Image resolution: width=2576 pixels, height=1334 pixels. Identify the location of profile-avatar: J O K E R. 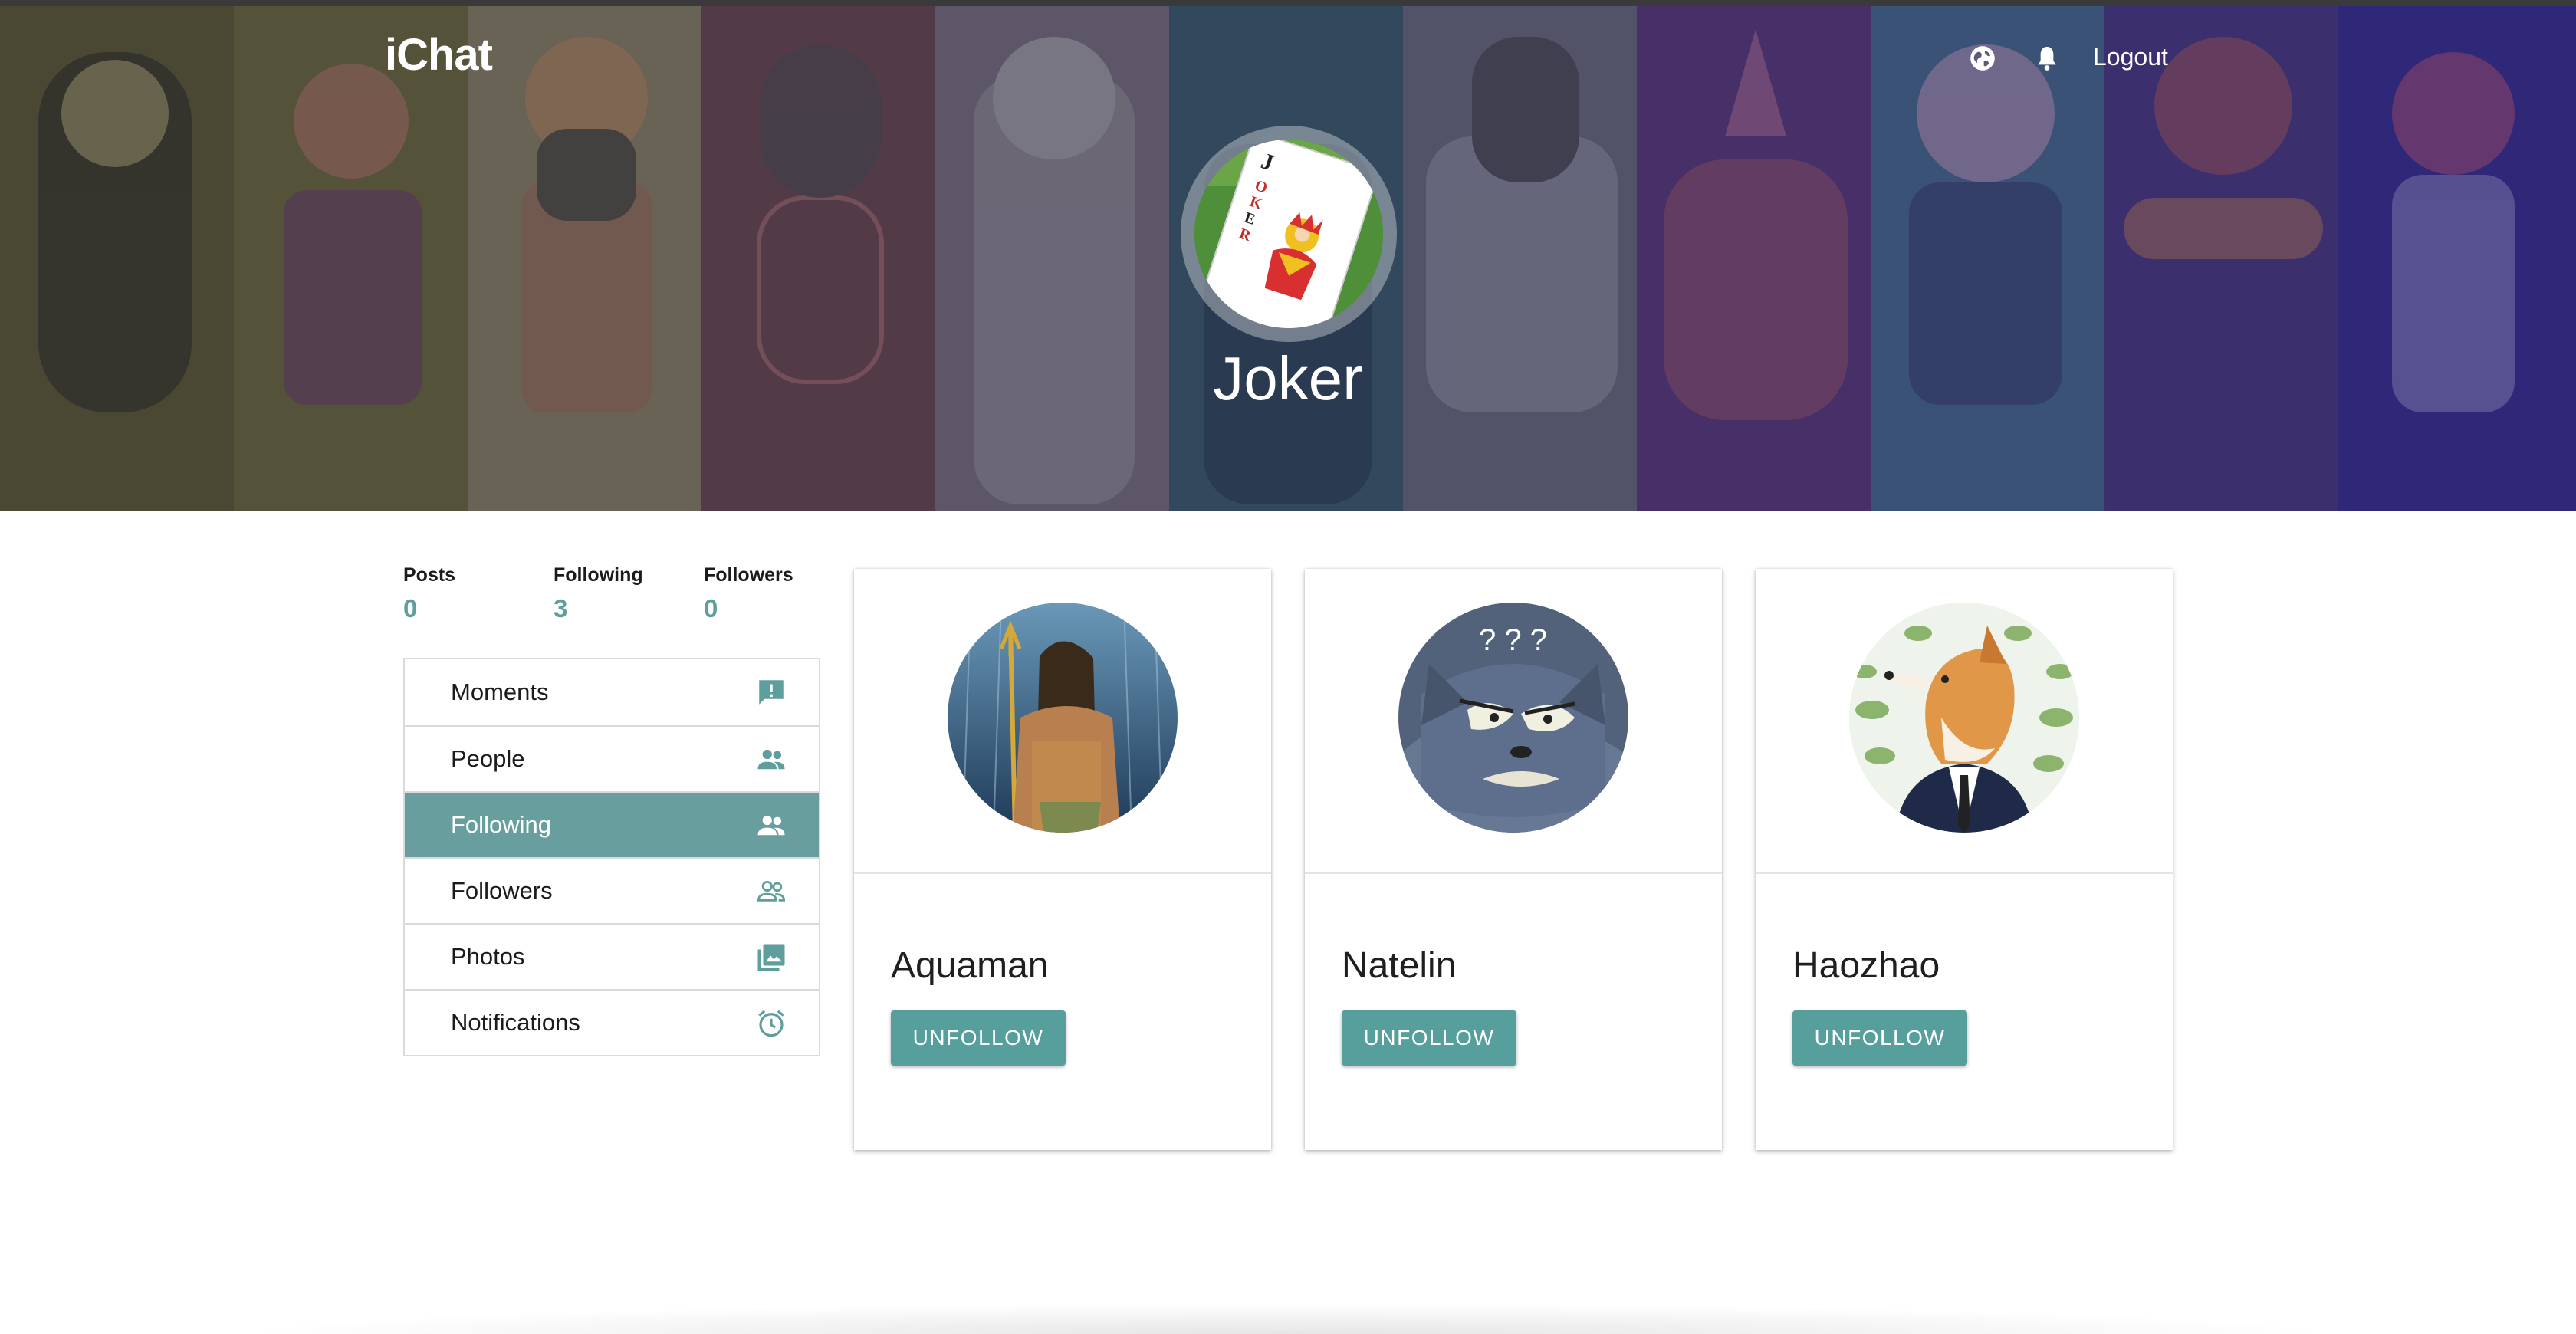
(1288, 234).